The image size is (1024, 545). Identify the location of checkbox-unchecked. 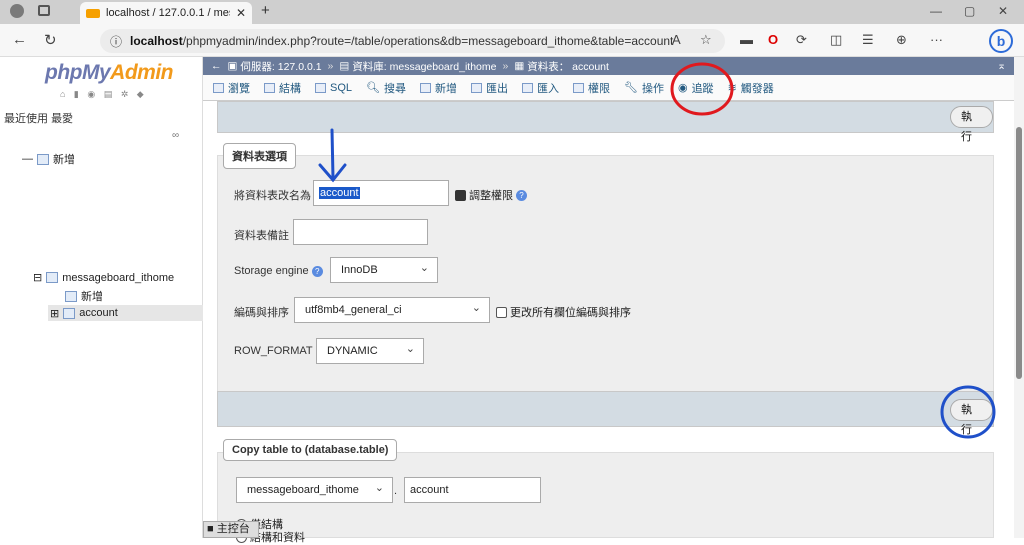
(501, 312).